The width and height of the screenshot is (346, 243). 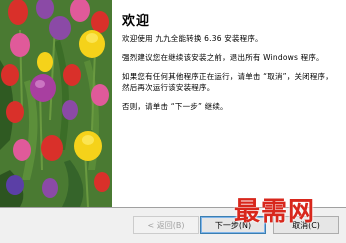 What do you see at coordinates (136, 21) in the screenshot?
I see `welcome-title: 欢迎` at bounding box center [136, 21].